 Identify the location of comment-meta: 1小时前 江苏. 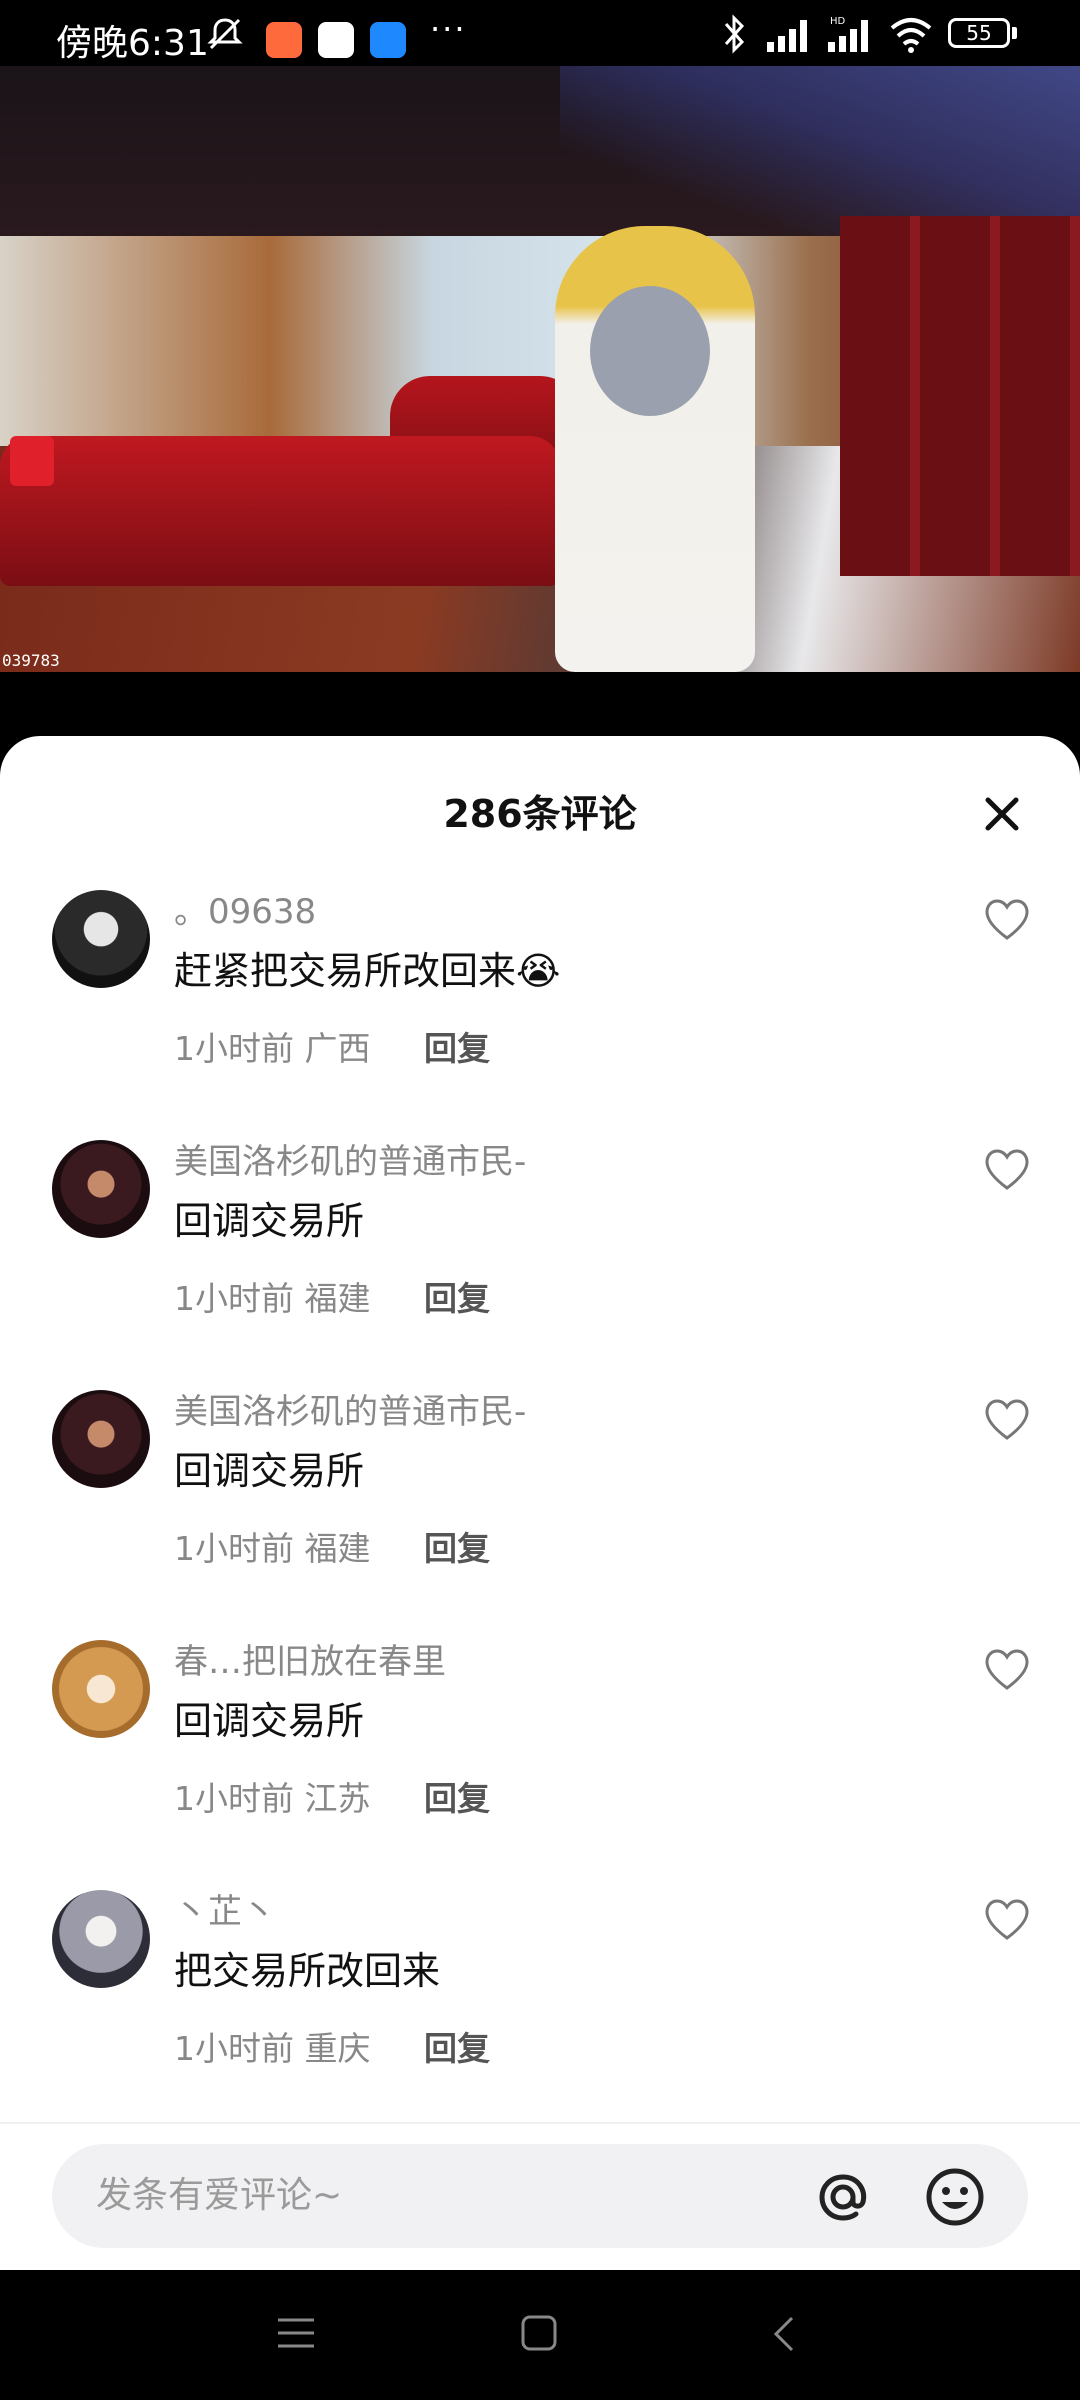
(272, 1796).